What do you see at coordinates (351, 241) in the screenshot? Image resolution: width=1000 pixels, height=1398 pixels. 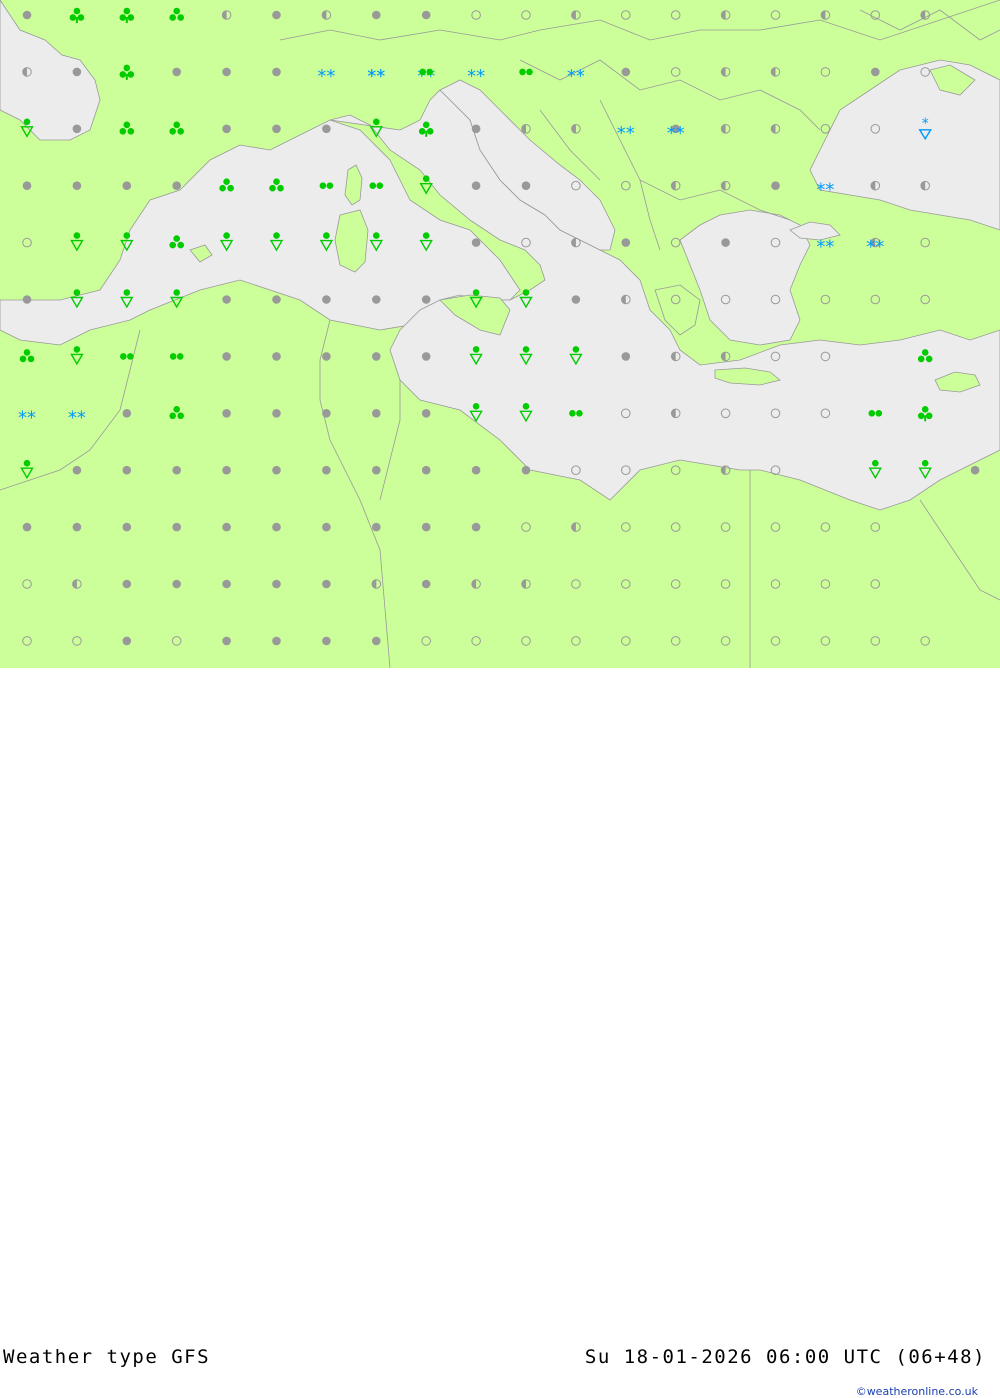 I see `sardinia` at bounding box center [351, 241].